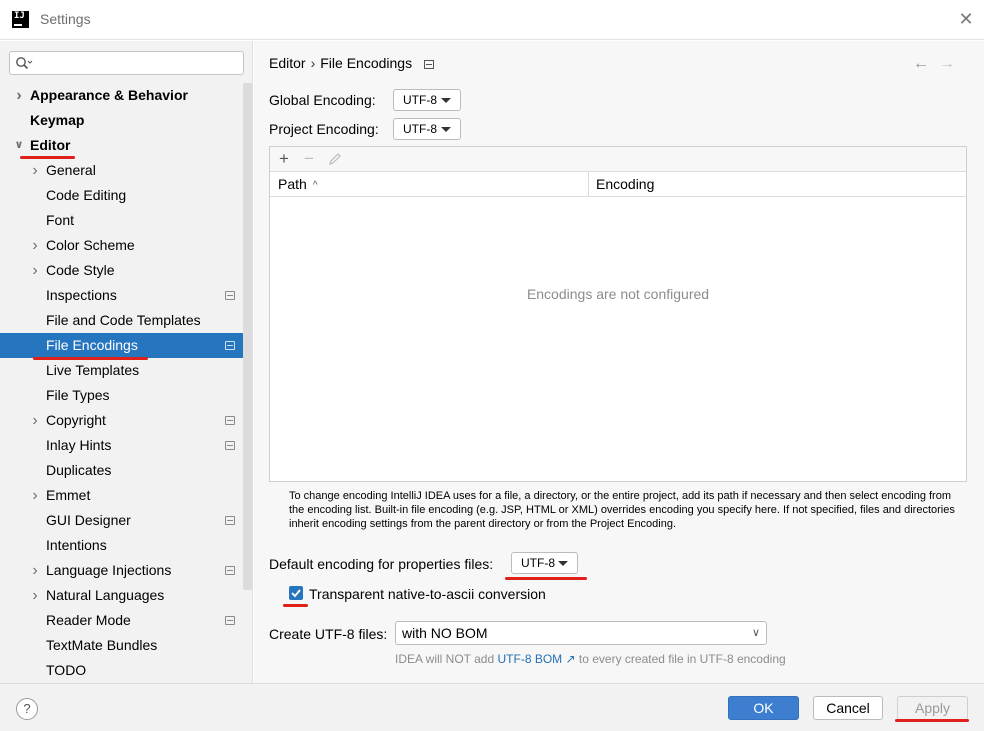 Image resolution: width=984 pixels, height=731 pixels. I want to click on sidebar-item-inlay-hints: Inlay Hints, so click(121, 445).